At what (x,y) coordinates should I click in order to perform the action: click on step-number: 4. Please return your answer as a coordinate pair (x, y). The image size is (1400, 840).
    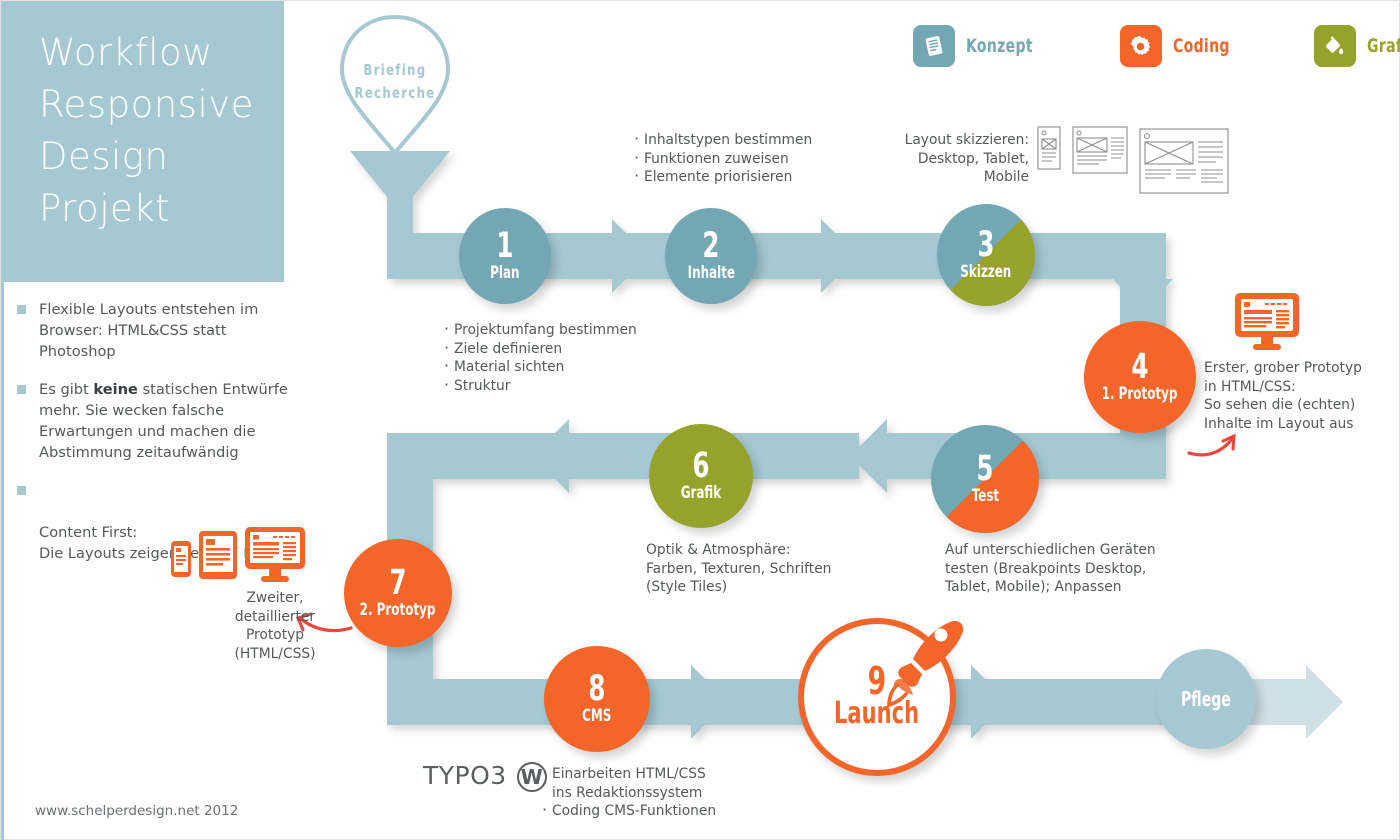
    Looking at the image, I should click on (1140, 366).